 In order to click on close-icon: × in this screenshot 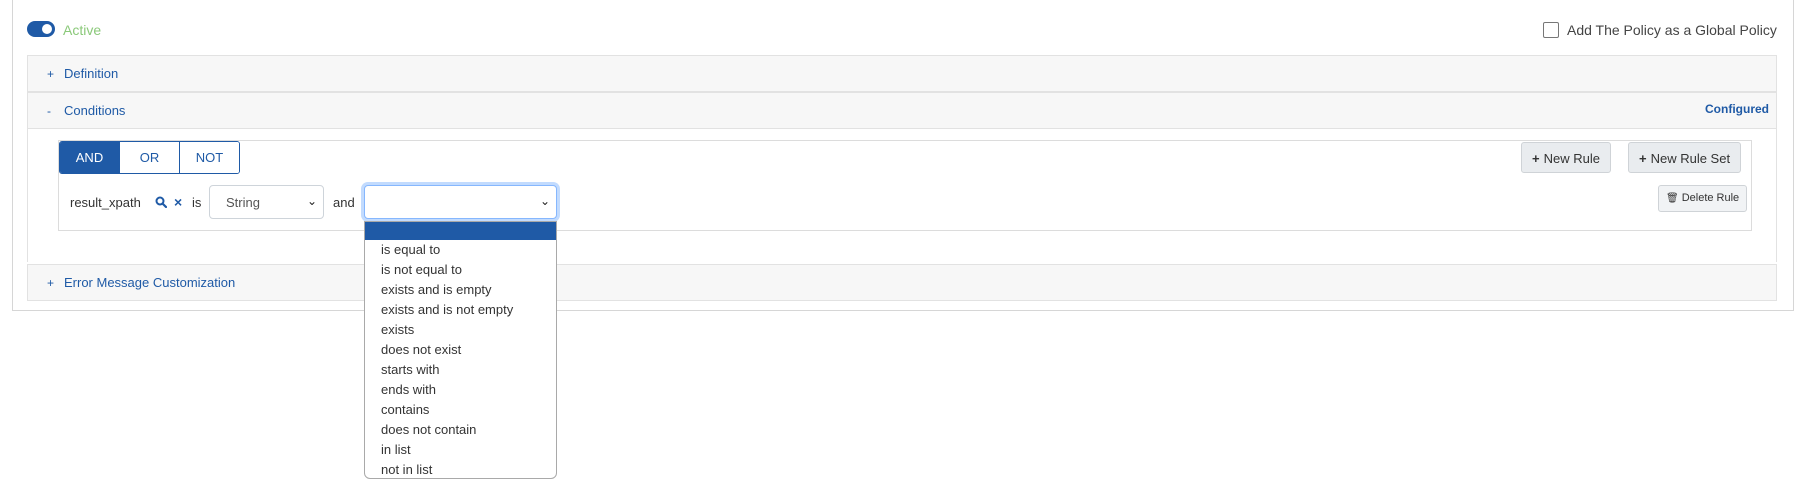, I will do `click(178, 202)`.